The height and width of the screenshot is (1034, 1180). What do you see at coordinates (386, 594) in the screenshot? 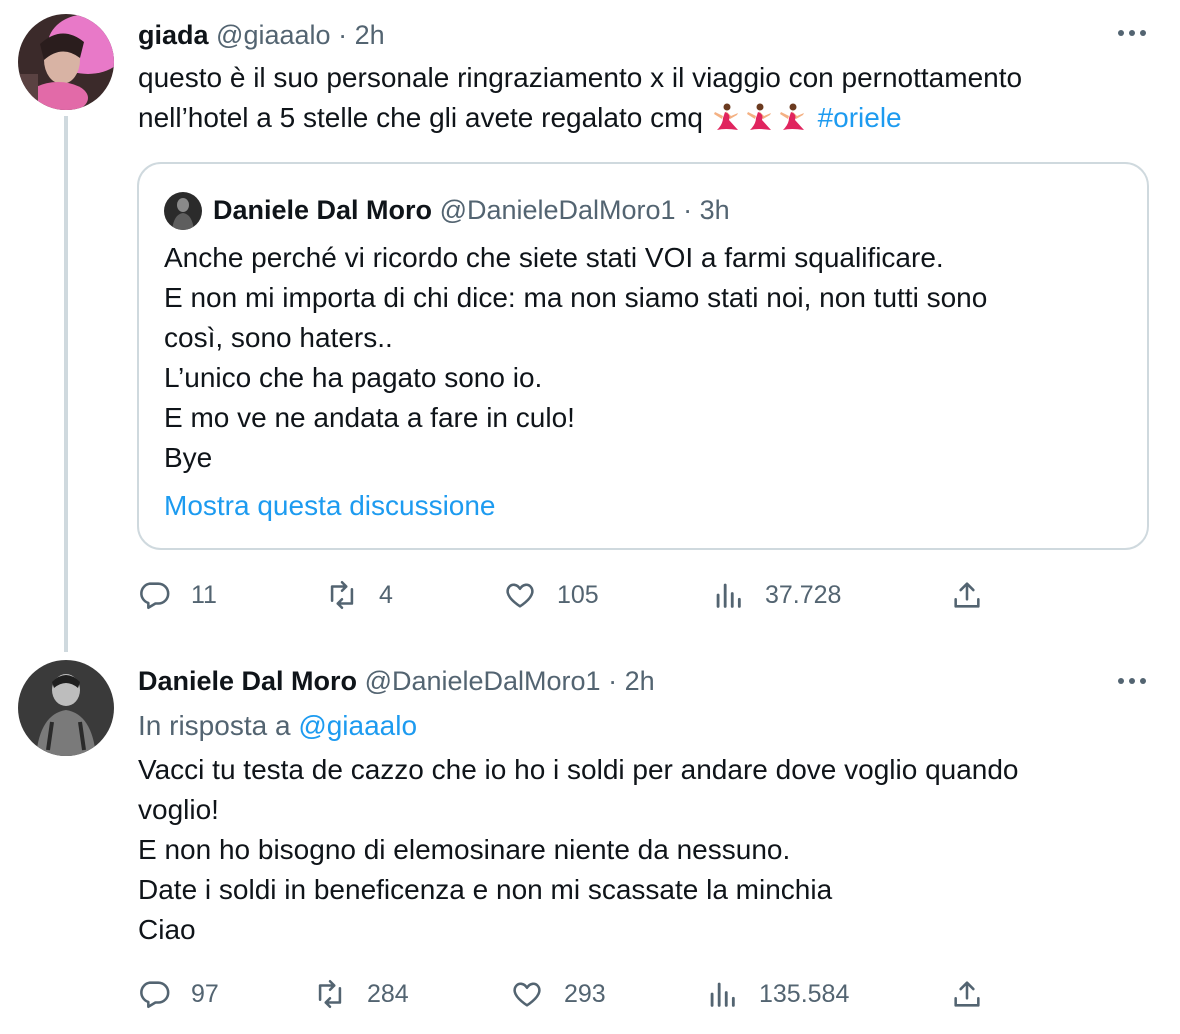
I see `retweet-count: 4` at bounding box center [386, 594].